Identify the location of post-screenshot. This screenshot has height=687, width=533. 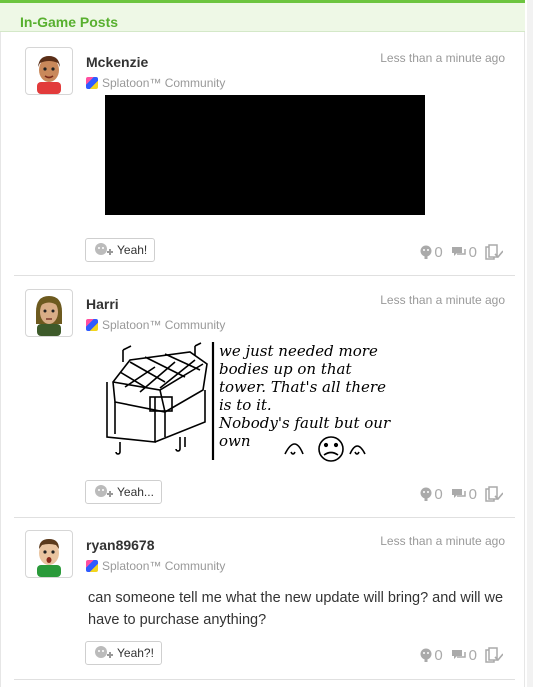
(265, 155).